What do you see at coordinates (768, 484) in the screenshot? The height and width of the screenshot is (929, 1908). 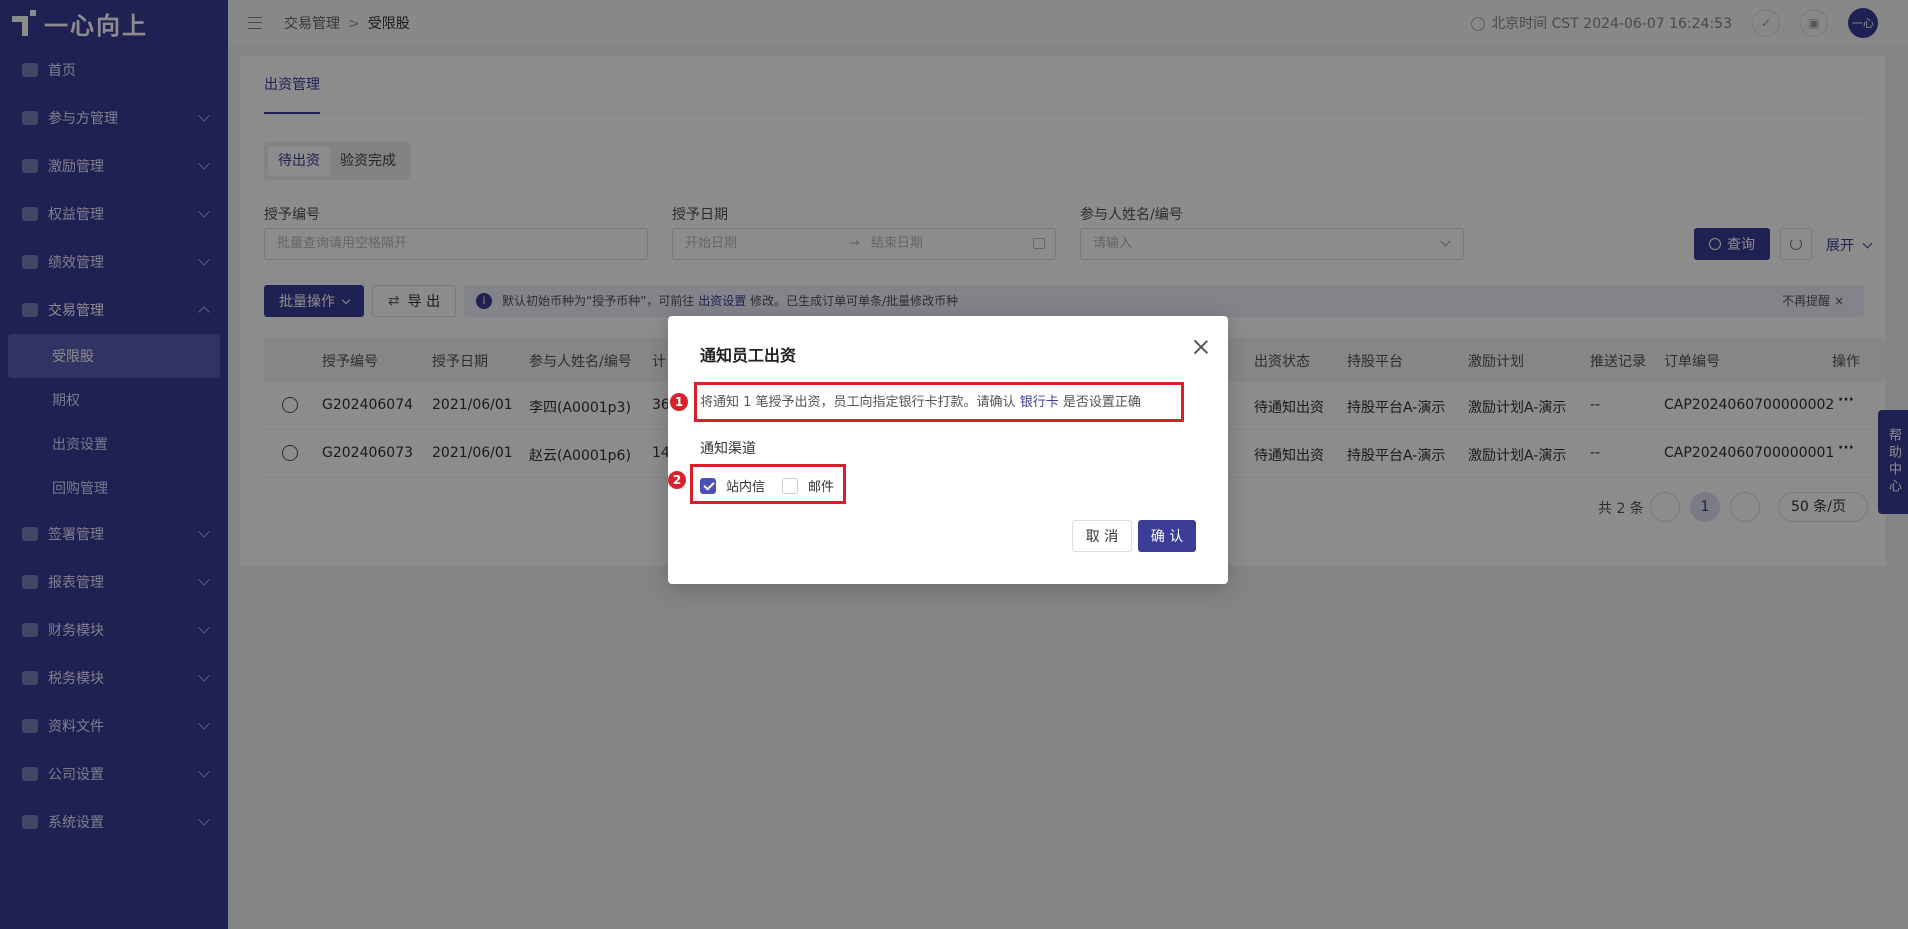 I see `annotation-box-channels` at bounding box center [768, 484].